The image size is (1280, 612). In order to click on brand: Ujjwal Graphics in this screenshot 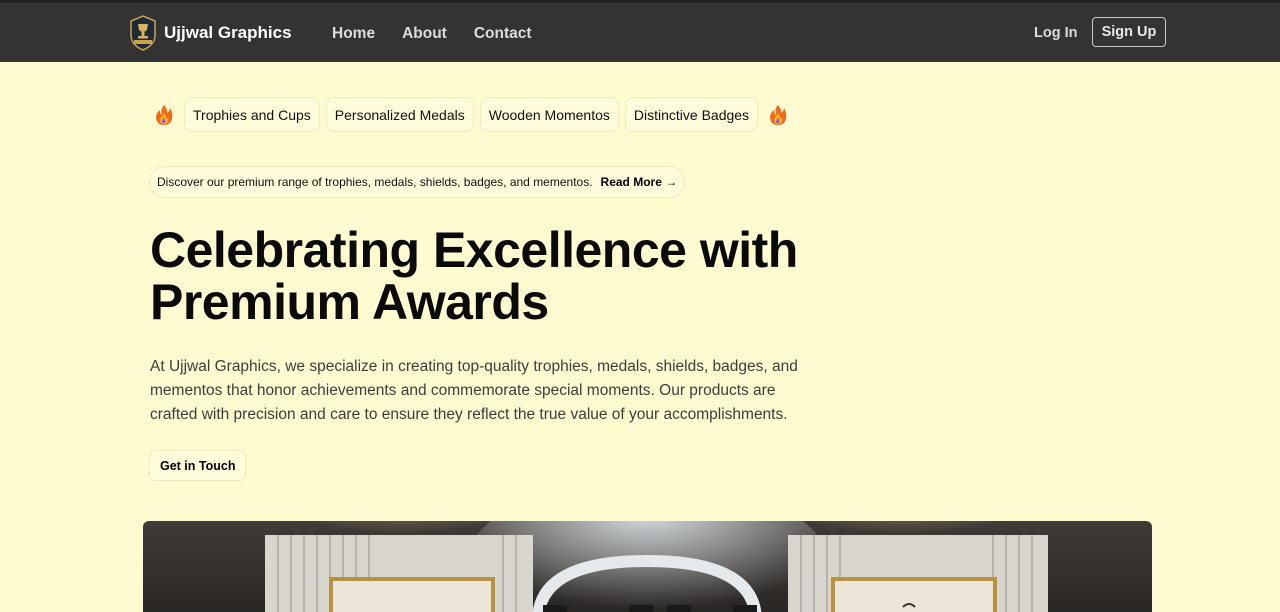, I will do `click(210, 33)`.